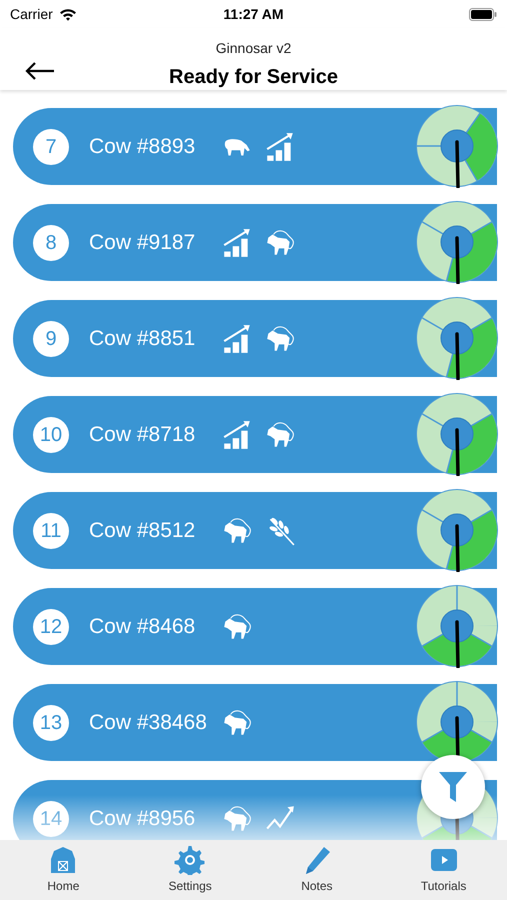 This screenshot has width=507, height=900. What do you see at coordinates (254, 48) in the screenshot?
I see `app-subtitle: Ginnosar v2` at bounding box center [254, 48].